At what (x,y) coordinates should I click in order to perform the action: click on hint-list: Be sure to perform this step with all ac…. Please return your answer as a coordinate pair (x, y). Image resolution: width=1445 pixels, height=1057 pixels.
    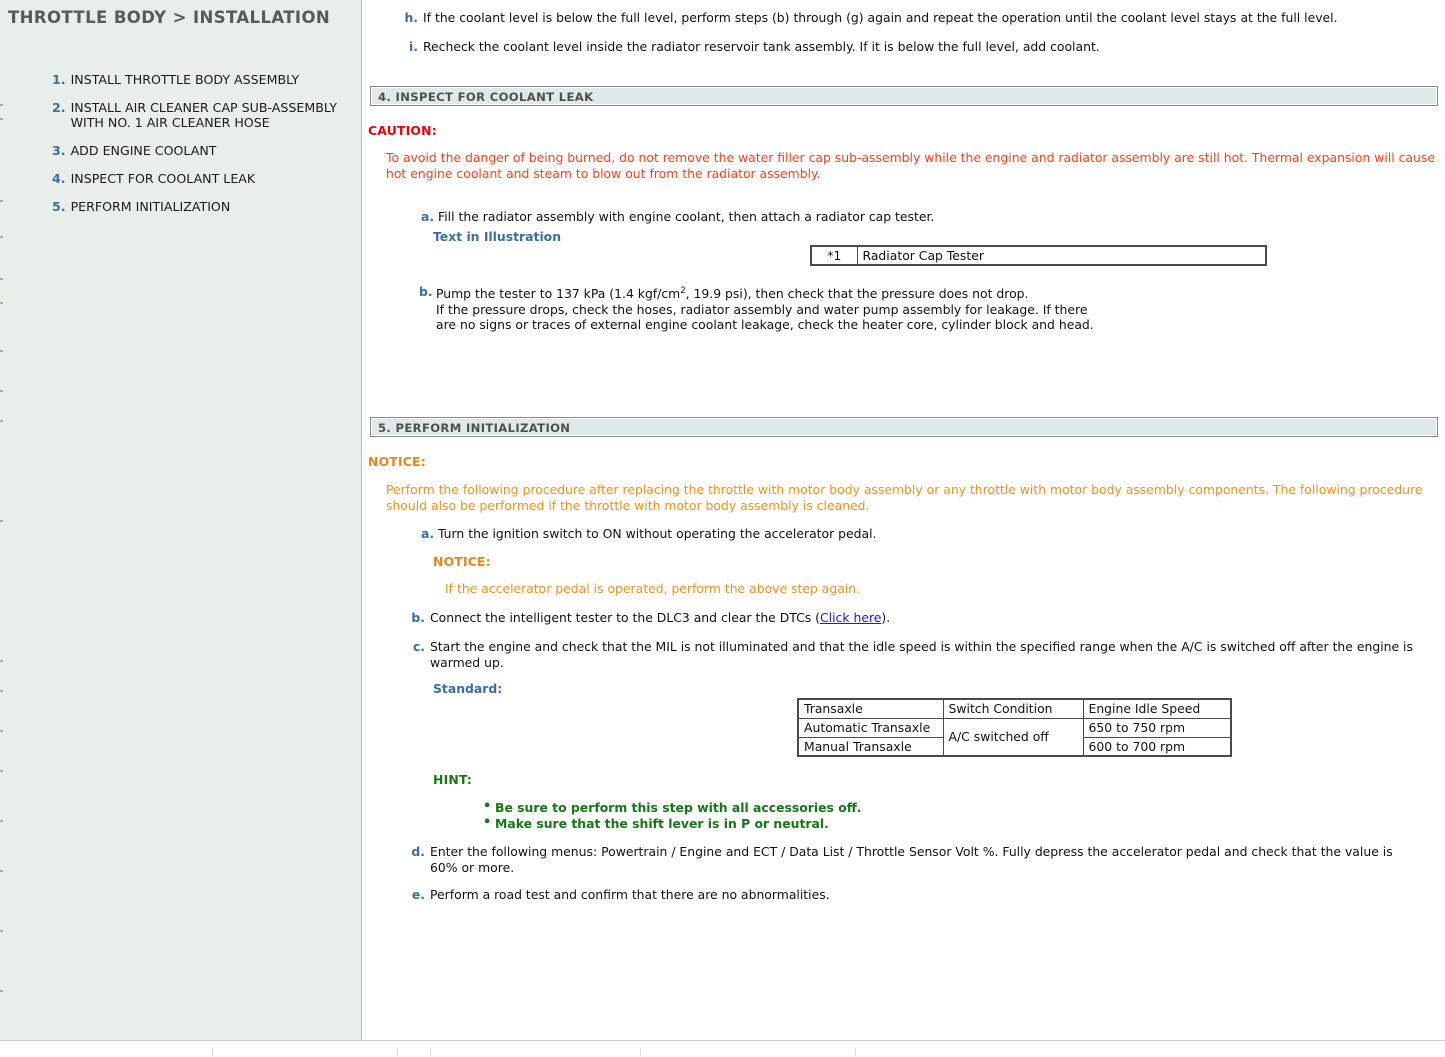
    Looking at the image, I should click on (791, 815).